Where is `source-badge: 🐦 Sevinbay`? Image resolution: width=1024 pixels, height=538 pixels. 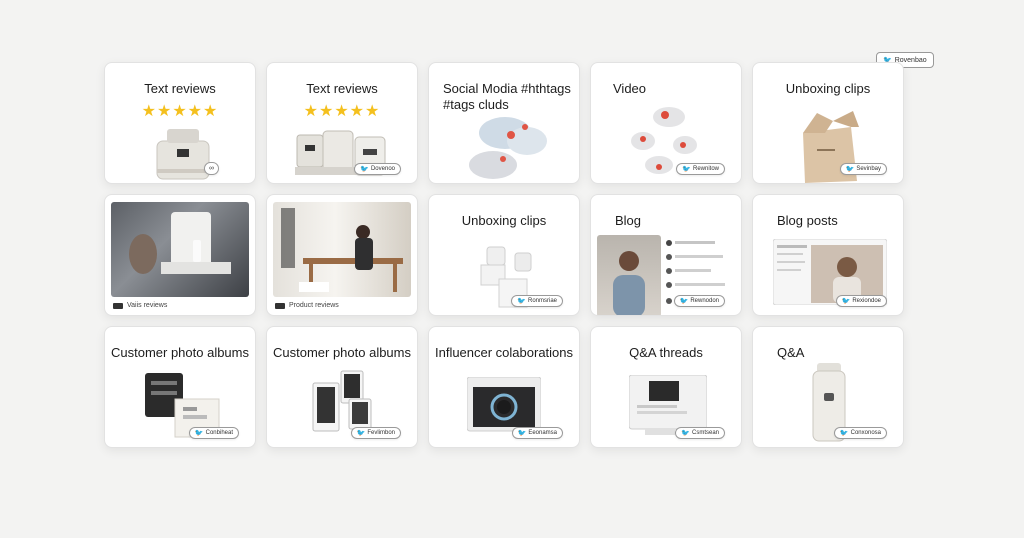 source-badge: 🐦 Sevinbay is located at coordinates (863, 169).